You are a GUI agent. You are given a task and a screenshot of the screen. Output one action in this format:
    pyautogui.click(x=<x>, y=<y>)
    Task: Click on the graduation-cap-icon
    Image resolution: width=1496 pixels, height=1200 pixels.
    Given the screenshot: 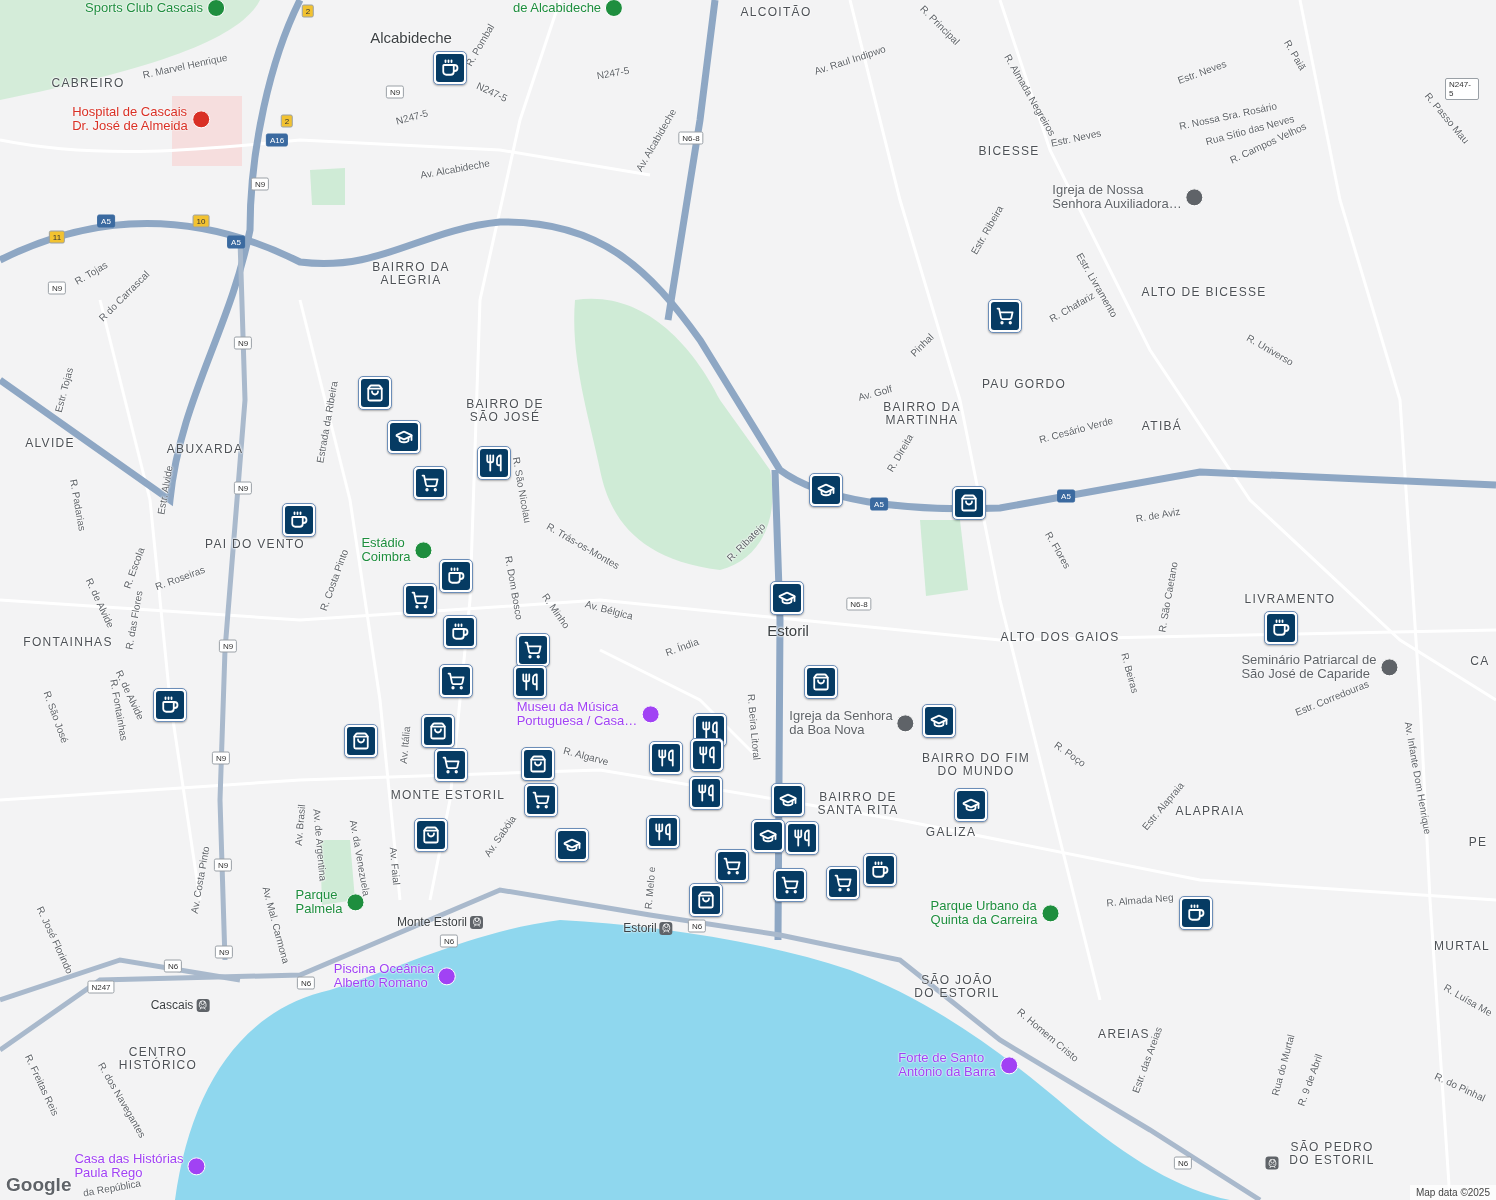 What is the action you would take?
    pyautogui.click(x=404, y=437)
    